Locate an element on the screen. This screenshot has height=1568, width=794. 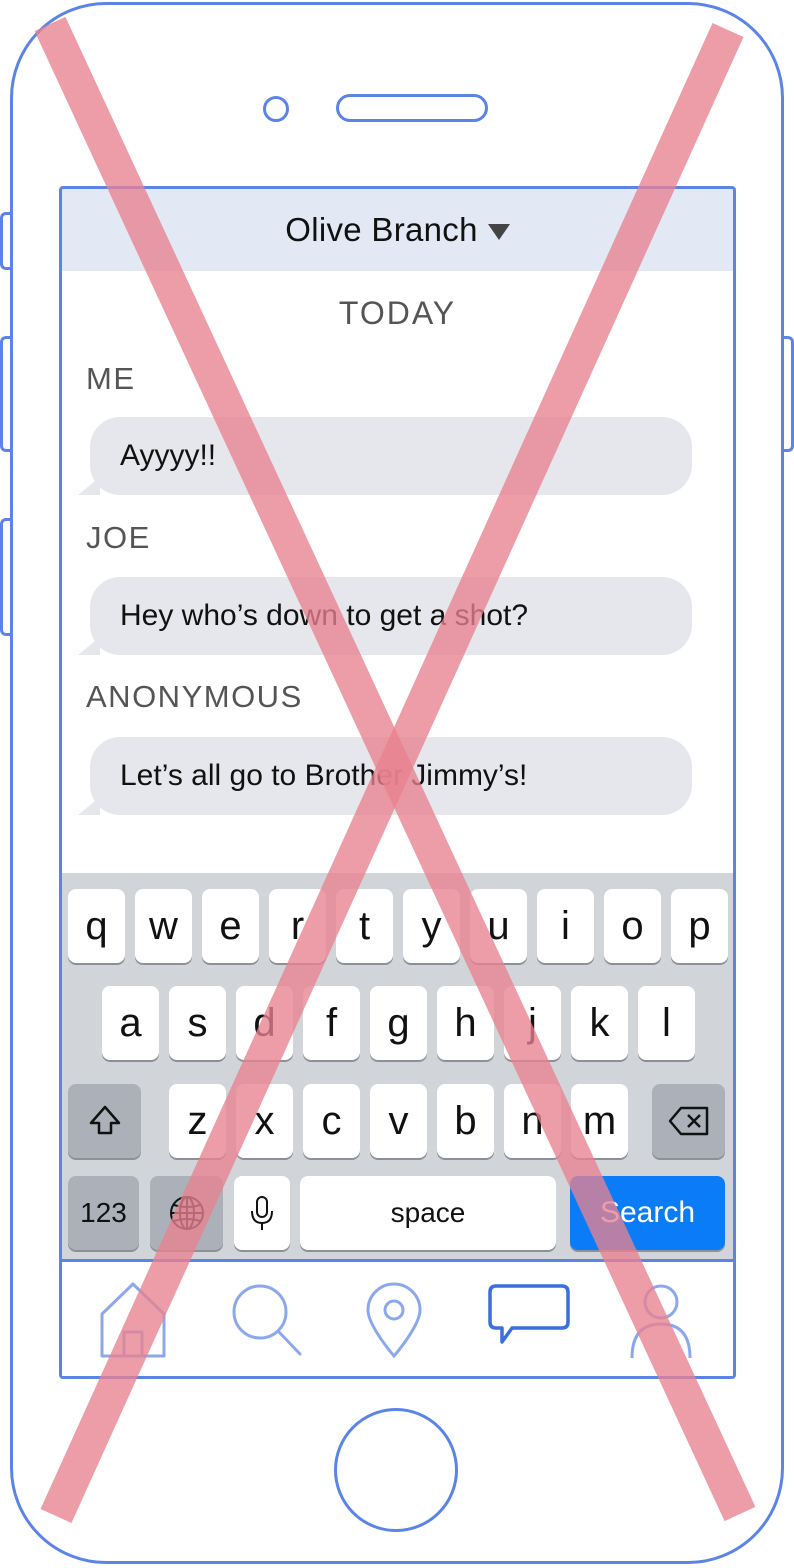
backspace-icon is located at coordinates (688, 1121).